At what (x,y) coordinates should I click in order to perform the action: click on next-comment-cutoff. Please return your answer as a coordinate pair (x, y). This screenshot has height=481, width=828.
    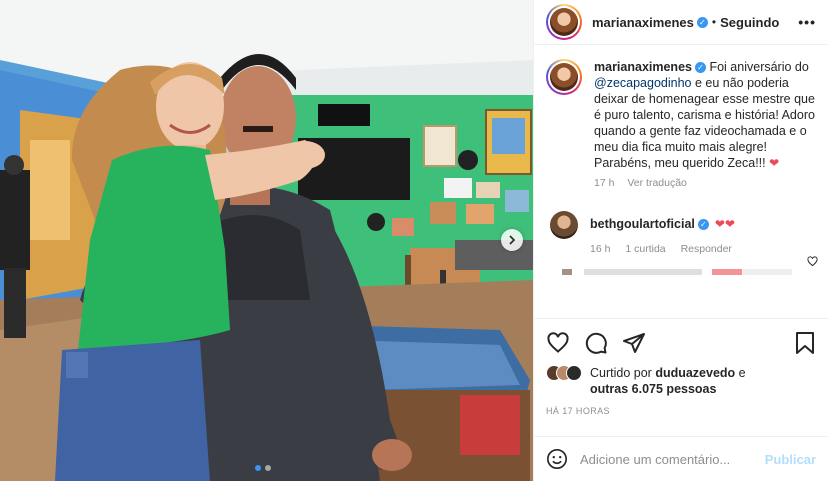
    Looking at the image, I should click on (677, 272).